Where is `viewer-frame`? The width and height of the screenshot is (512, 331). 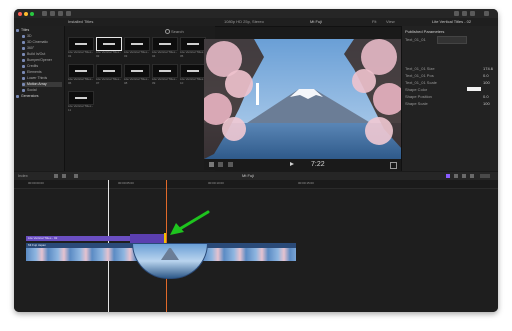 viewer-frame is located at coordinates (303, 99).